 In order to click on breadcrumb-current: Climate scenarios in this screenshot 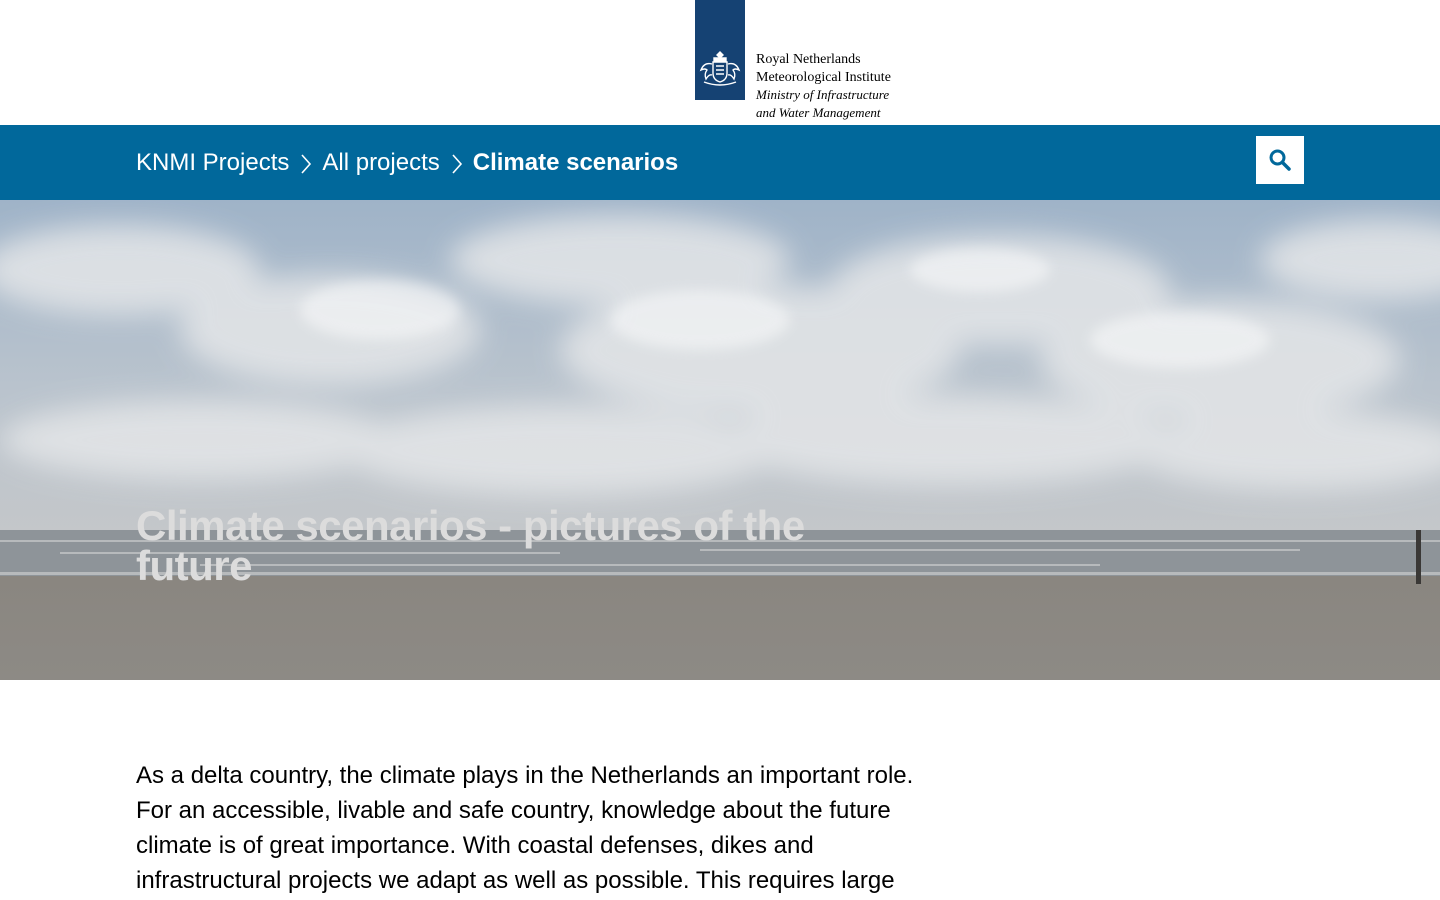, I will do `click(575, 162)`.